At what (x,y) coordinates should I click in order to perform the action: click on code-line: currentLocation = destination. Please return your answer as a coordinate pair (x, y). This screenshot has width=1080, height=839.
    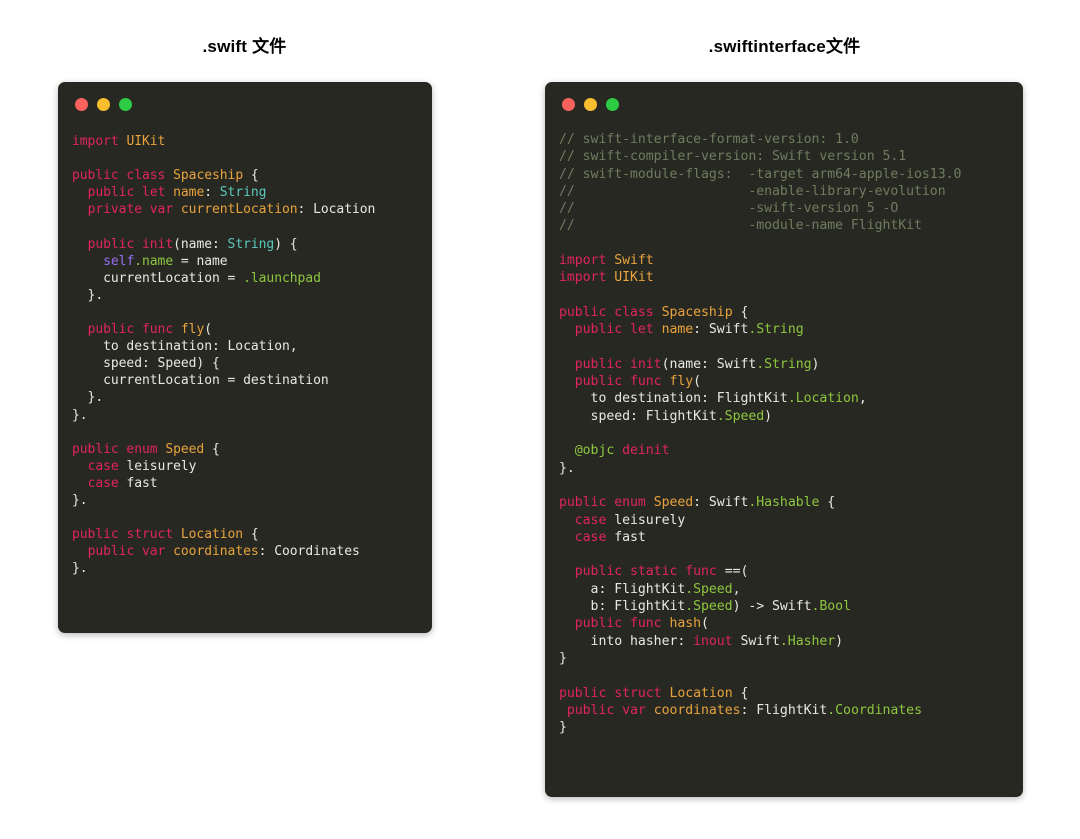
    Looking at the image, I should click on (245, 380).